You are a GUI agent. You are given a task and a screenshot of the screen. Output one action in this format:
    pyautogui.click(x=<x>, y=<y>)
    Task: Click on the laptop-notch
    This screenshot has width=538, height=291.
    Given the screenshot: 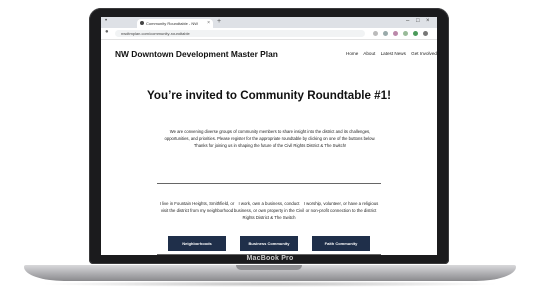 What is the action you would take?
    pyautogui.click(x=269, y=267)
    